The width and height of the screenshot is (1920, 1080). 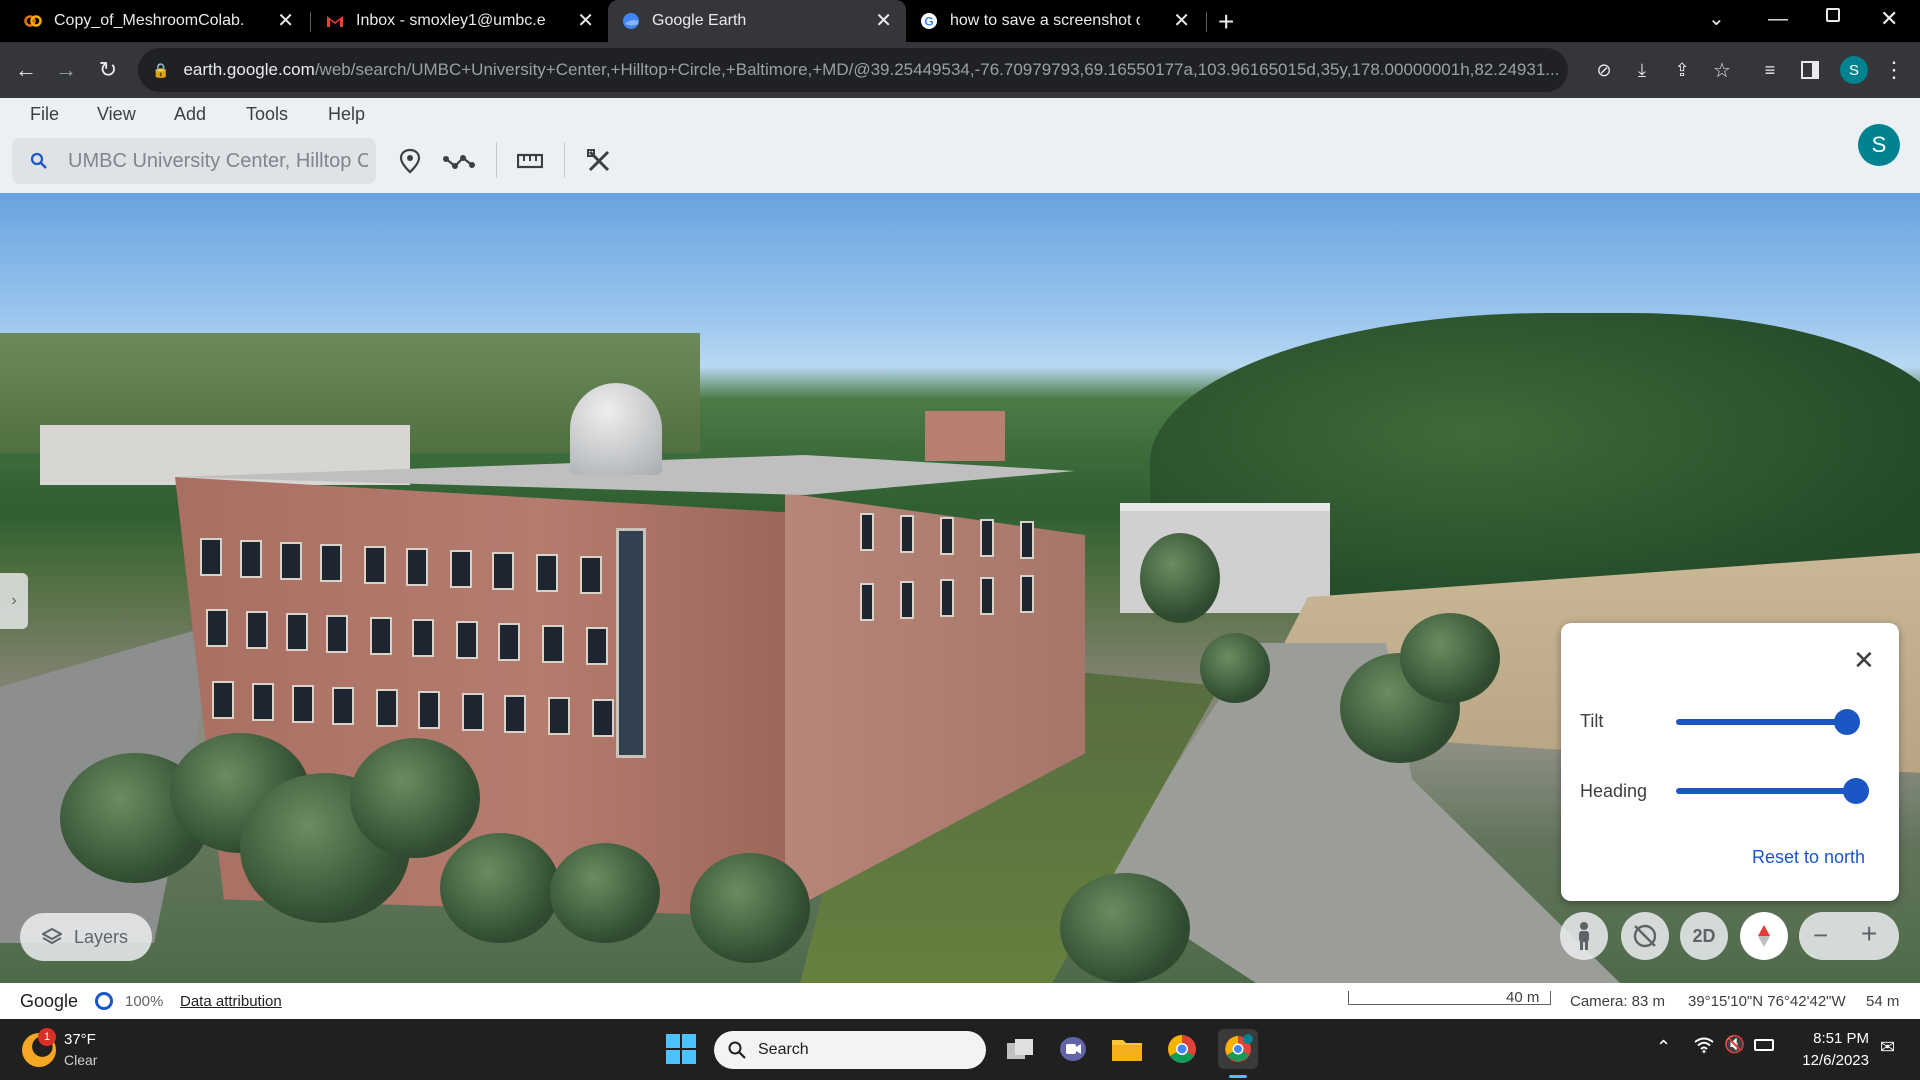 What do you see at coordinates (1832, 1060) in the screenshot?
I see `clock-date: 12/6/2023` at bounding box center [1832, 1060].